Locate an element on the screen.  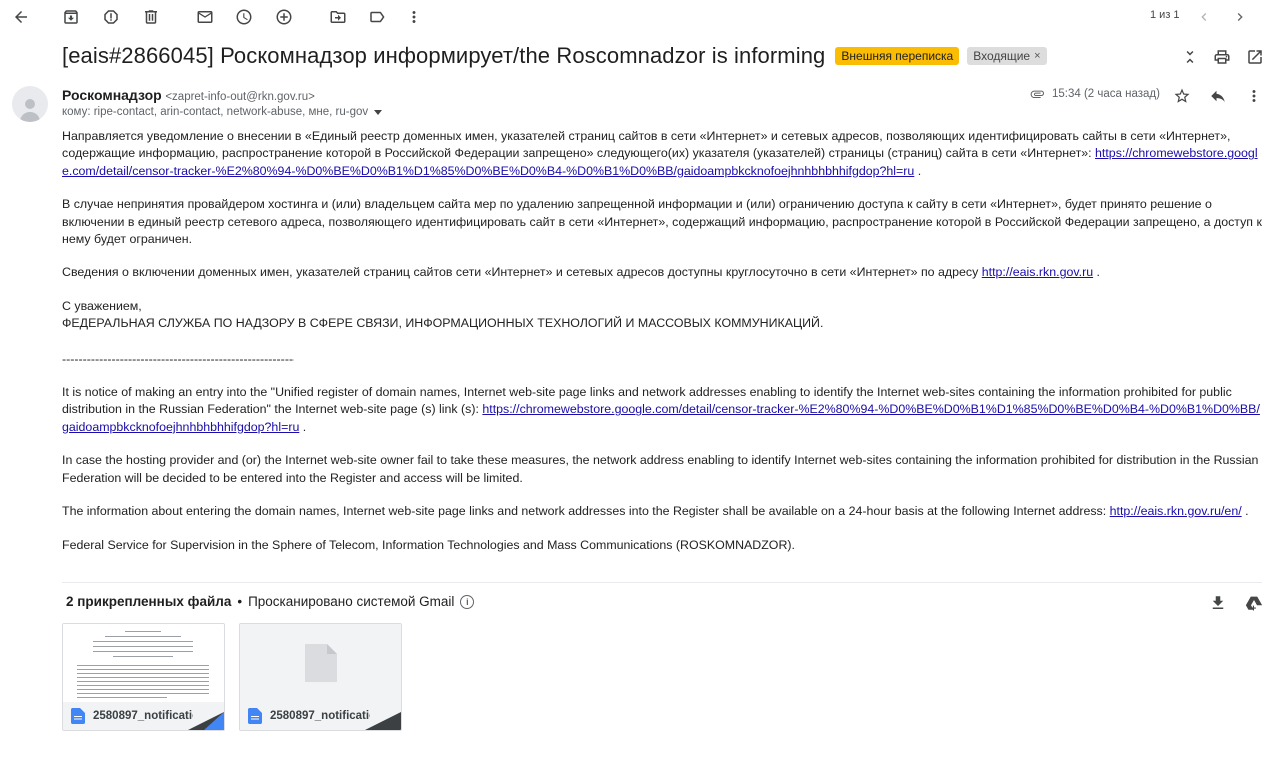
chevron-right-icon is located at coordinates (1240, 17).